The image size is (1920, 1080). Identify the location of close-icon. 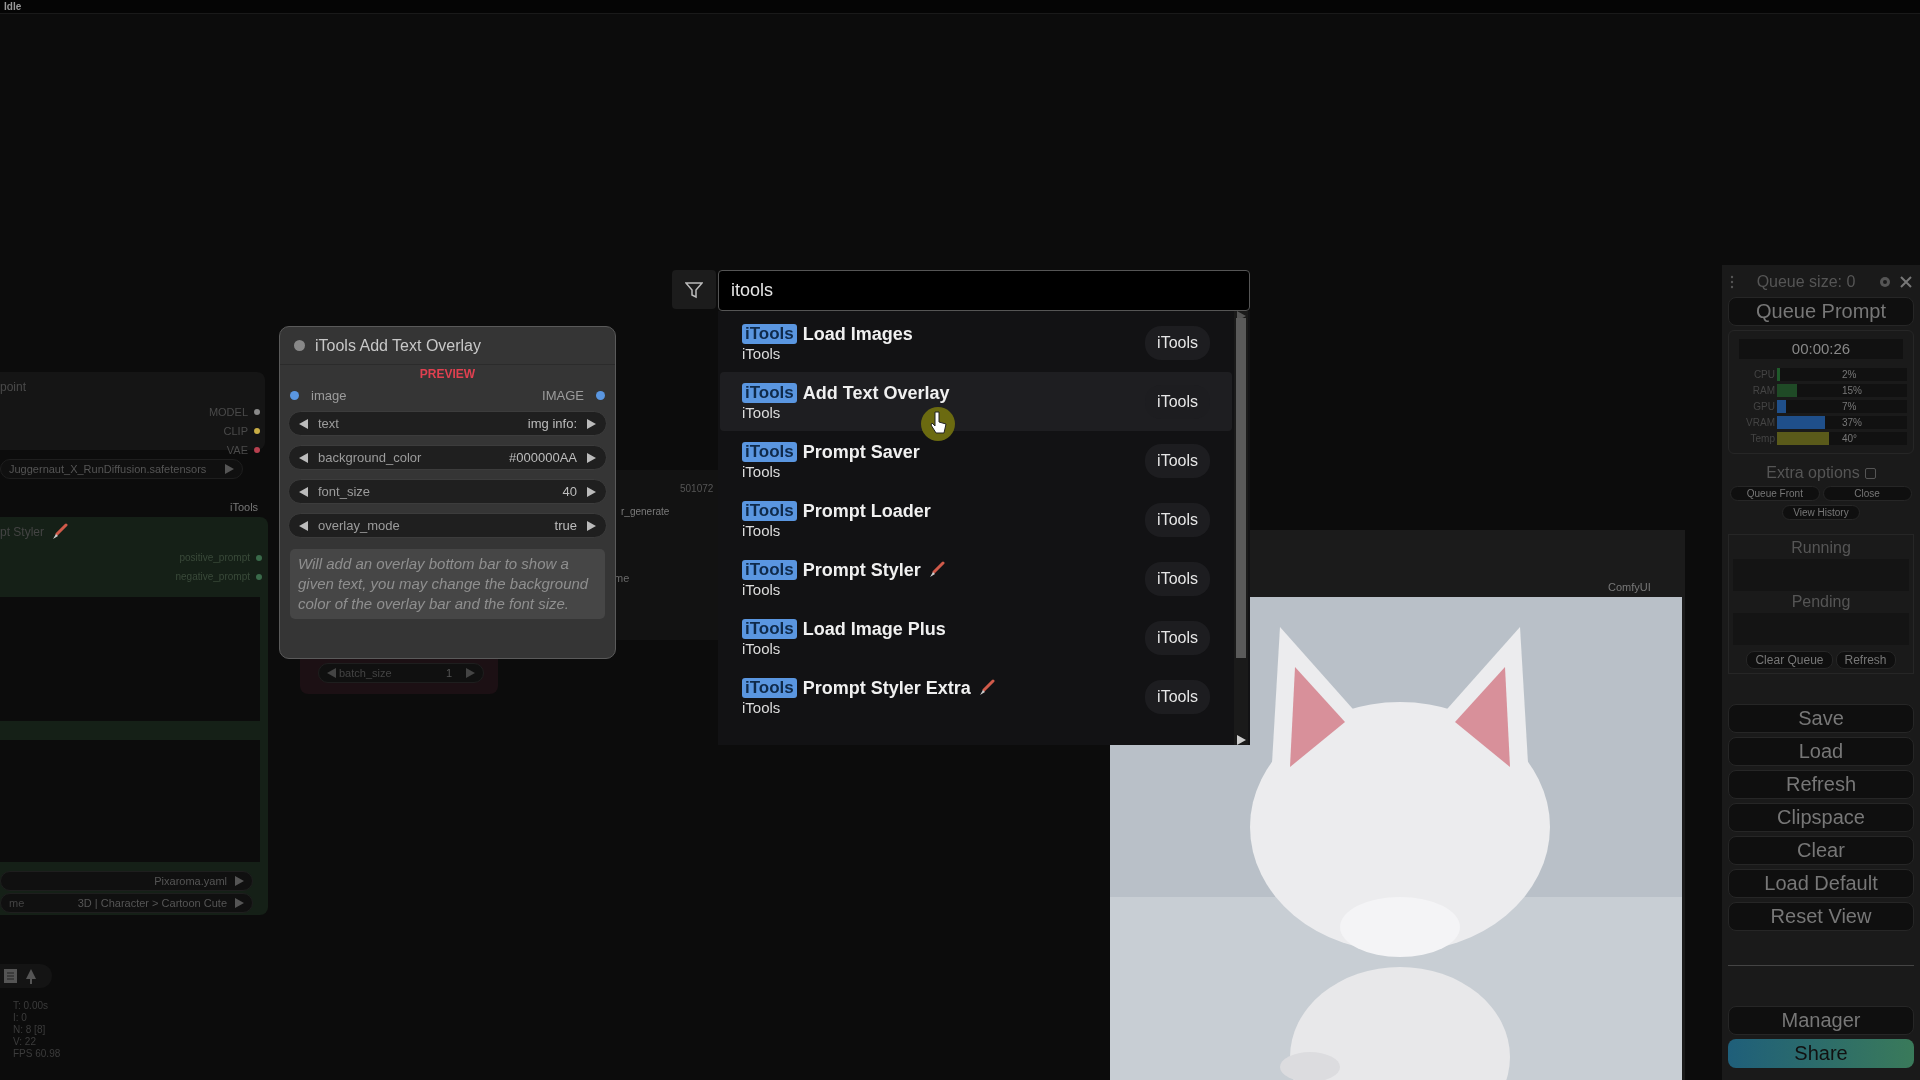
(1906, 282).